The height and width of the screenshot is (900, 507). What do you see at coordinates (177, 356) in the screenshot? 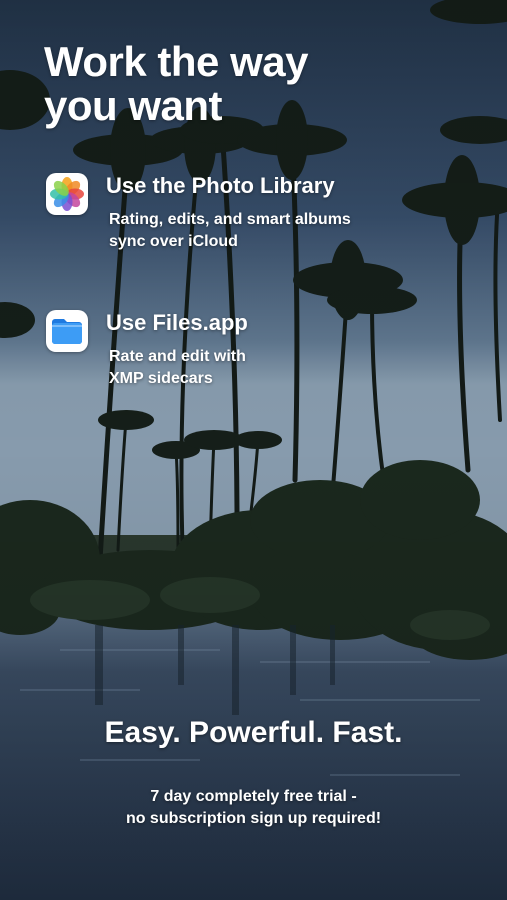
I see `feature-description-line-1: Rate and edit with` at bounding box center [177, 356].